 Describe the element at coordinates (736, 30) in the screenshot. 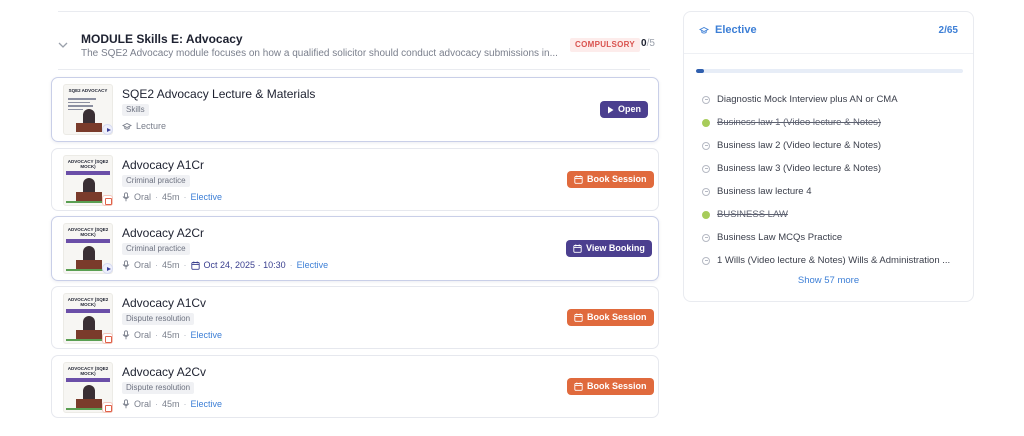

I see `elective-title: Elective` at that location.